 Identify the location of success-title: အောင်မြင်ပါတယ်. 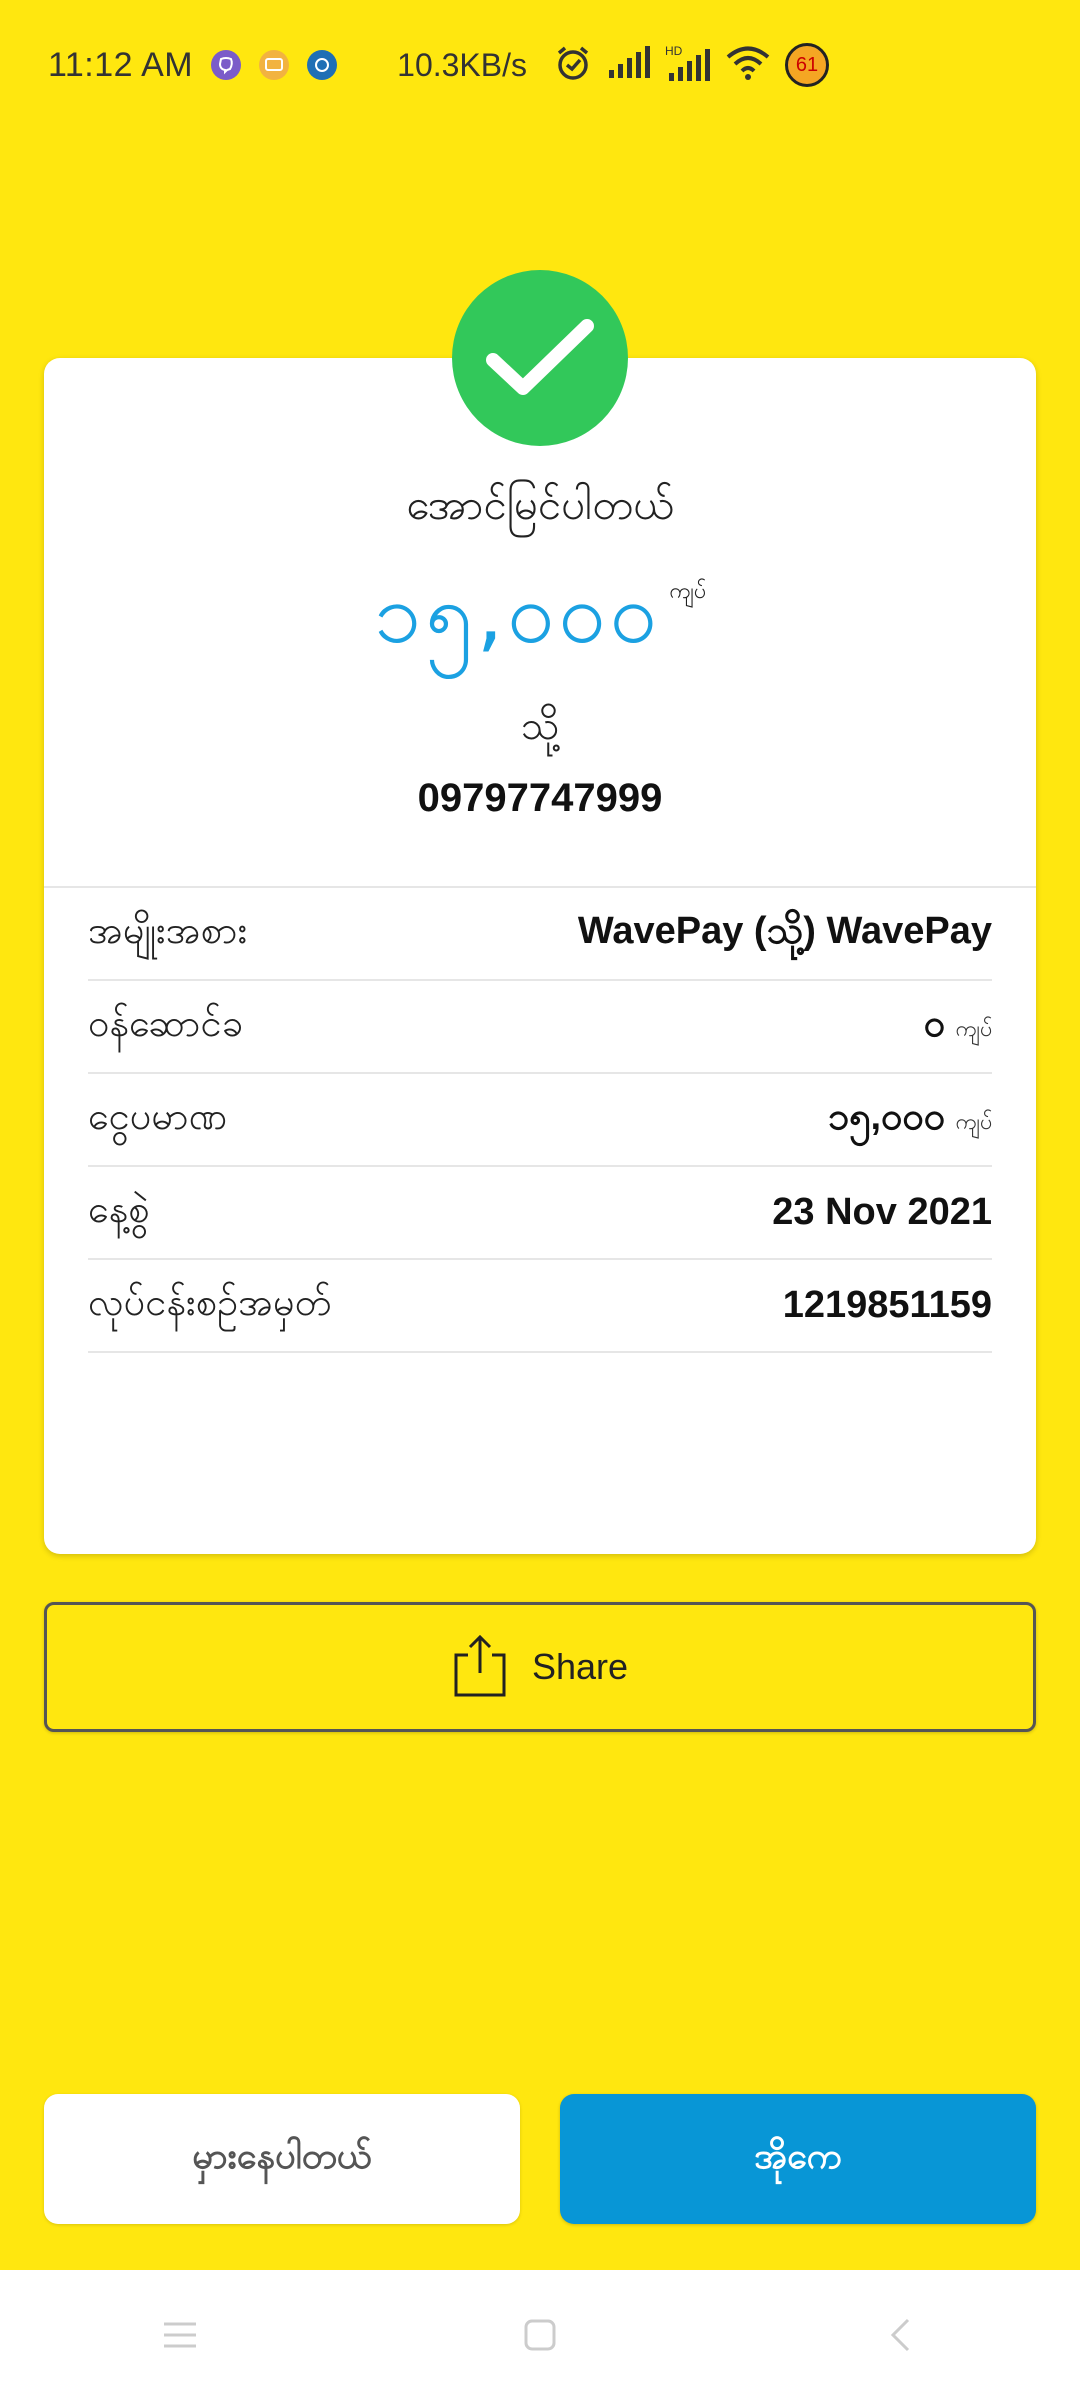
(540, 504).